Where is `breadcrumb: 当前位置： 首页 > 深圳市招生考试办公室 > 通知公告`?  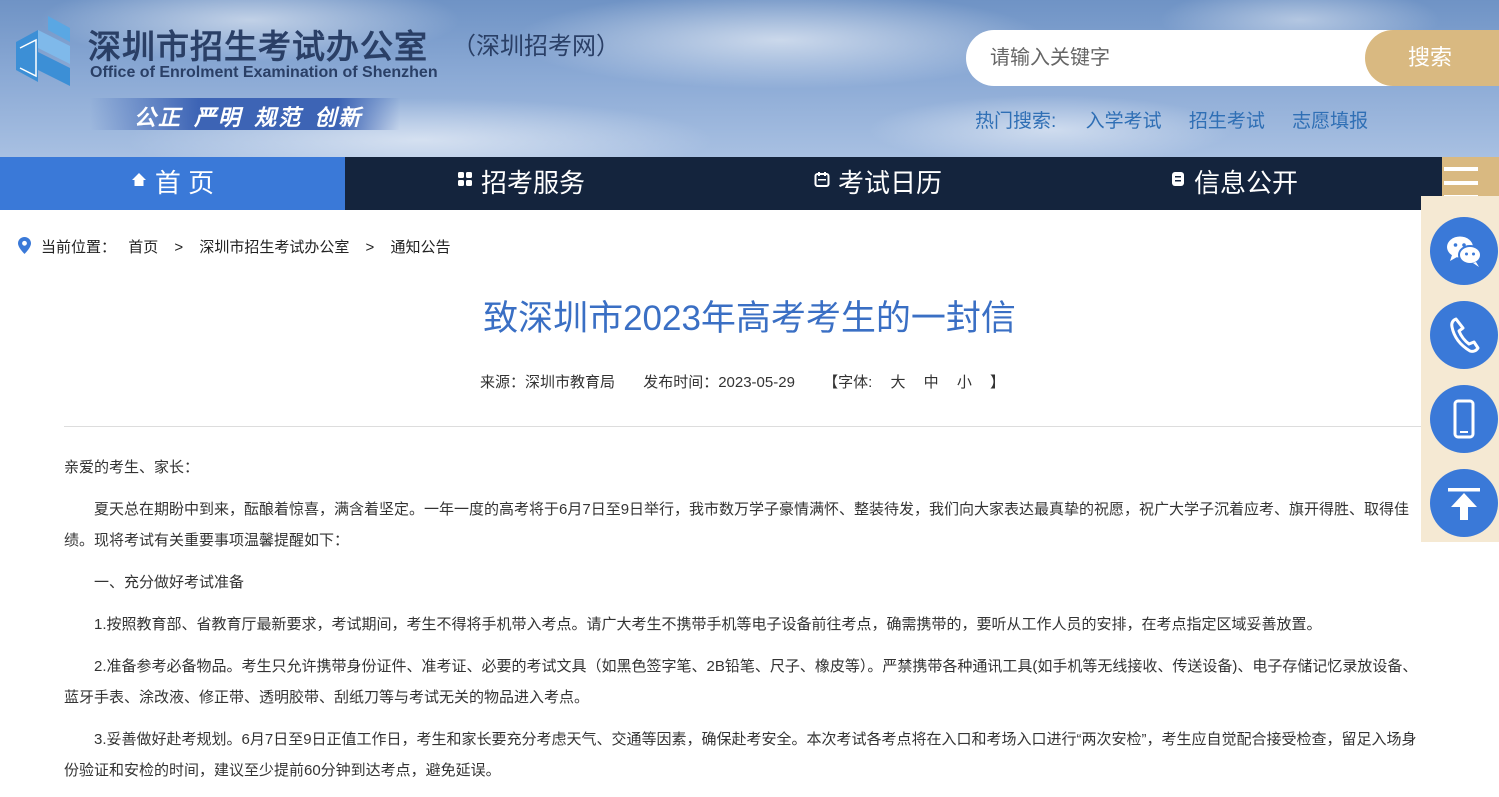
breadcrumb: 当前位置： 首页 > 深圳市招生考试办公室 > 通知公告 is located at coordinates (234, 246).